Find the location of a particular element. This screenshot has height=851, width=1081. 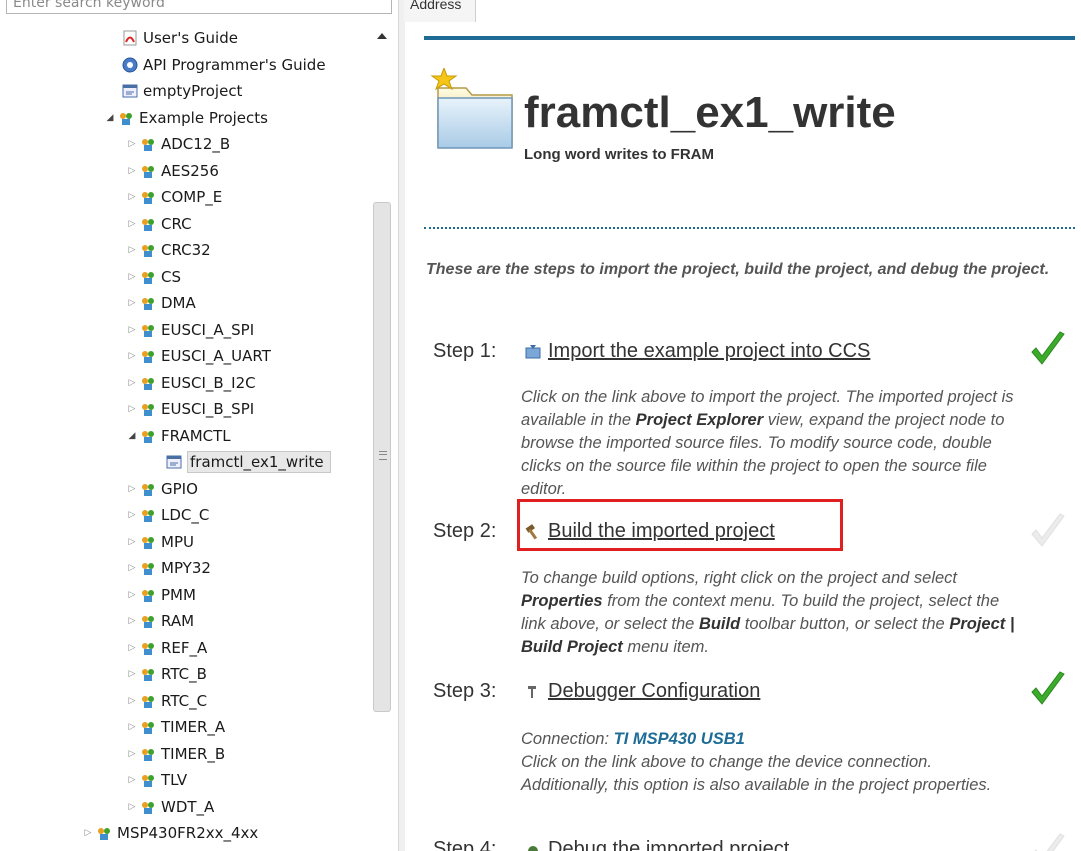

tab-address: Address is located at coordinates (440, 11).